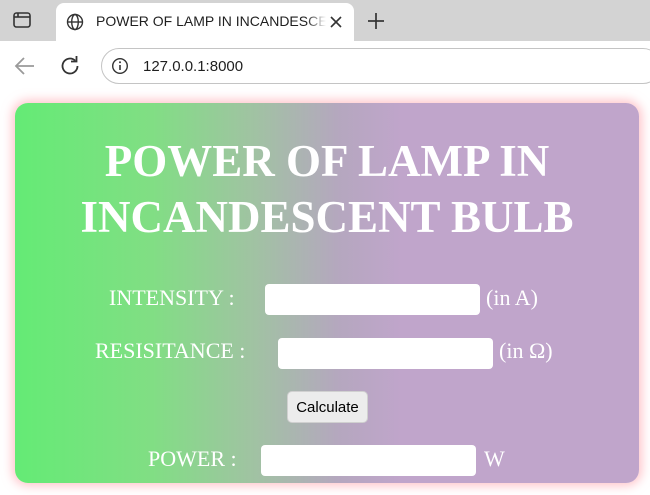  Describe the element at coordinates (368, 460) in the screenshot. I see `power-output` at that location.